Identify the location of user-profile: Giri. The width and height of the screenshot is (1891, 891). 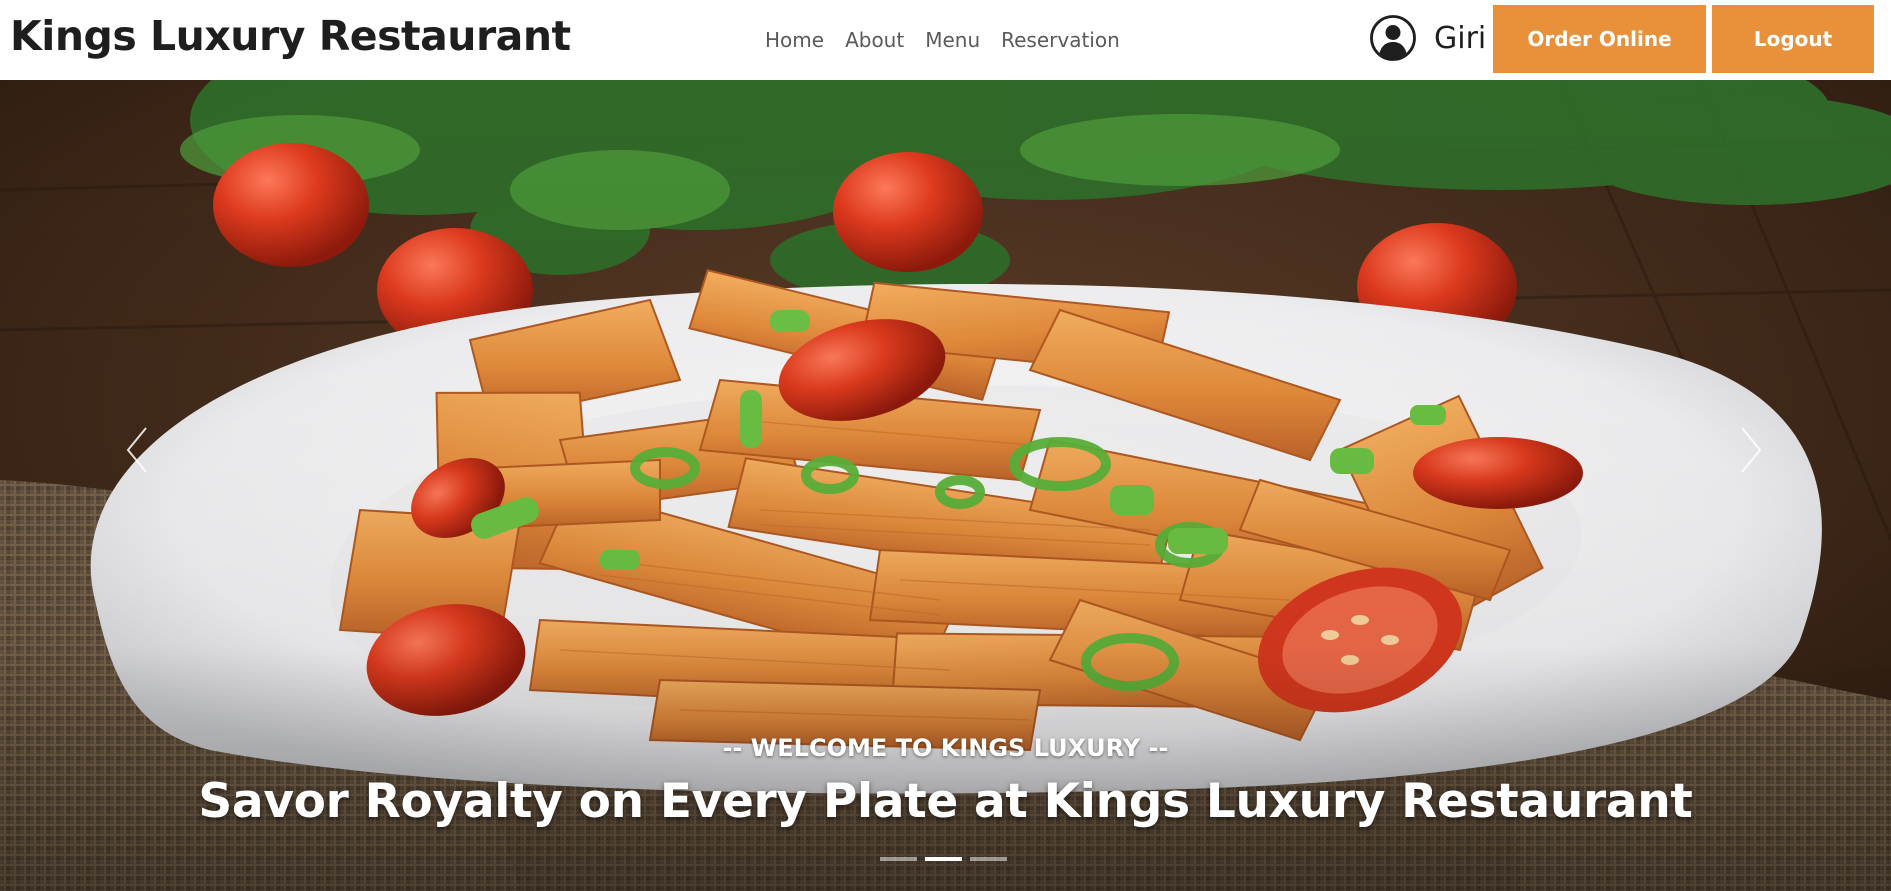
(1427, 38).